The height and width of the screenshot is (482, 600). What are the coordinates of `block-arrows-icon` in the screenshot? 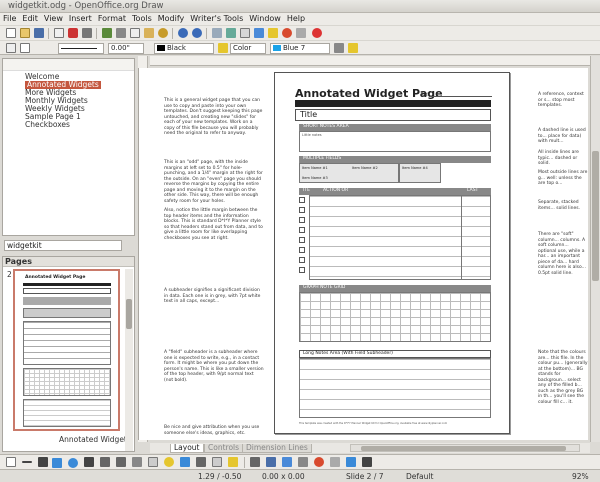 It's located at (185, 462).